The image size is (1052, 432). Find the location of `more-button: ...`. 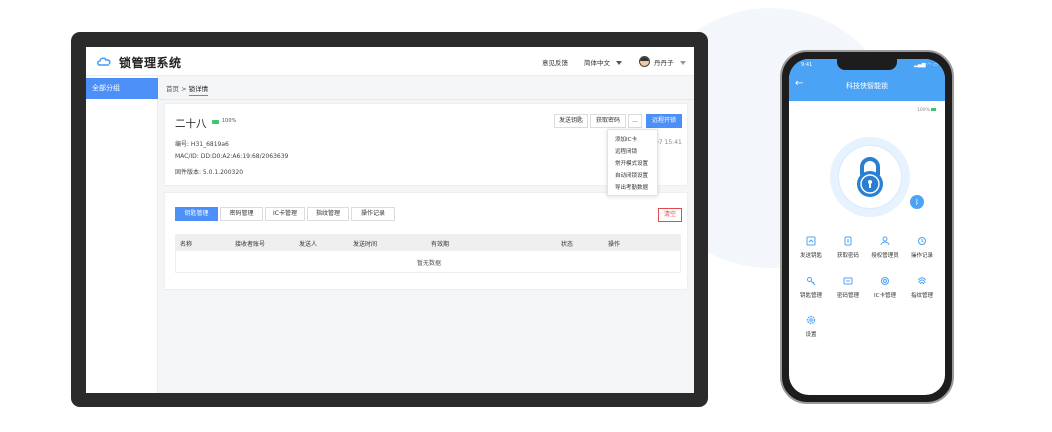

more-button: ... is located at coordinates (635, 121).